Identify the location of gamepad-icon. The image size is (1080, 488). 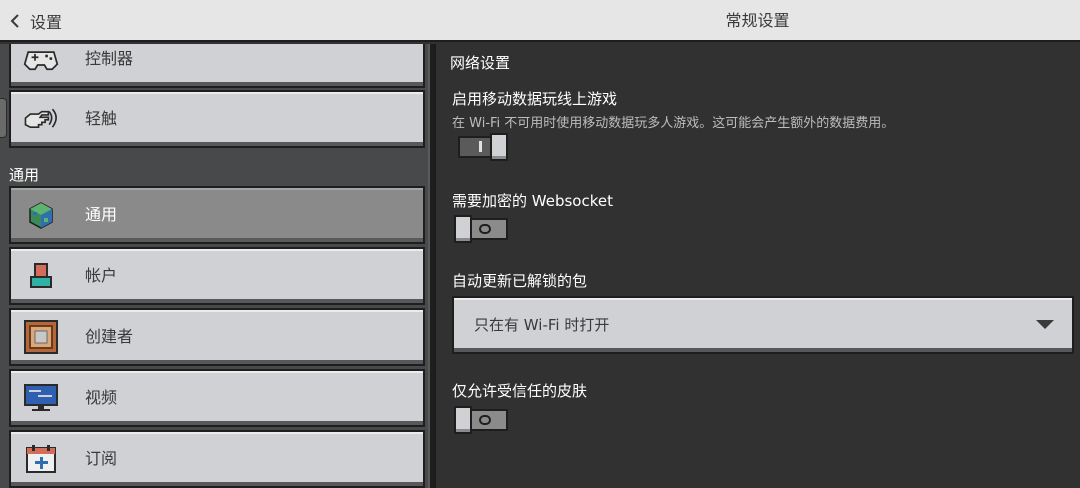
(41, 60).